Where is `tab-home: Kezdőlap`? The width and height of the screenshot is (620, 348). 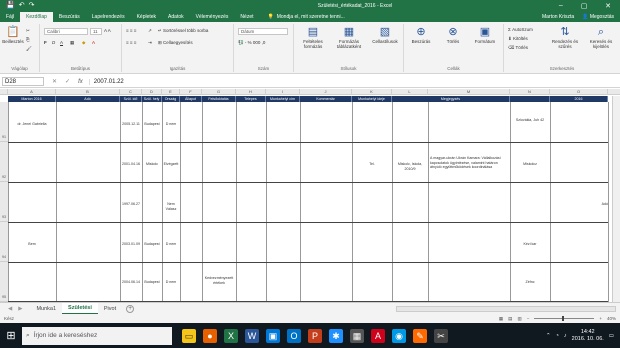 tab-home: Kezdőlap is located at coordinates (36, 17).